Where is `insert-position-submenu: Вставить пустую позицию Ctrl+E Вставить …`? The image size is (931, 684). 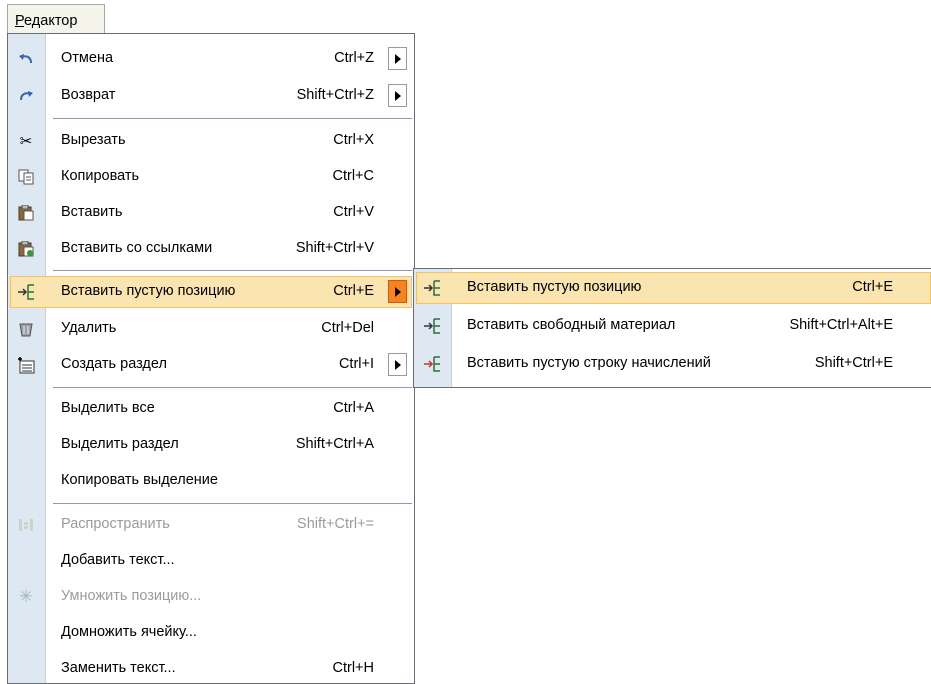 insert-position-submenu: Вставить пустую позицию Ctrl+E Вставить … is located at coordinates (672, 328).